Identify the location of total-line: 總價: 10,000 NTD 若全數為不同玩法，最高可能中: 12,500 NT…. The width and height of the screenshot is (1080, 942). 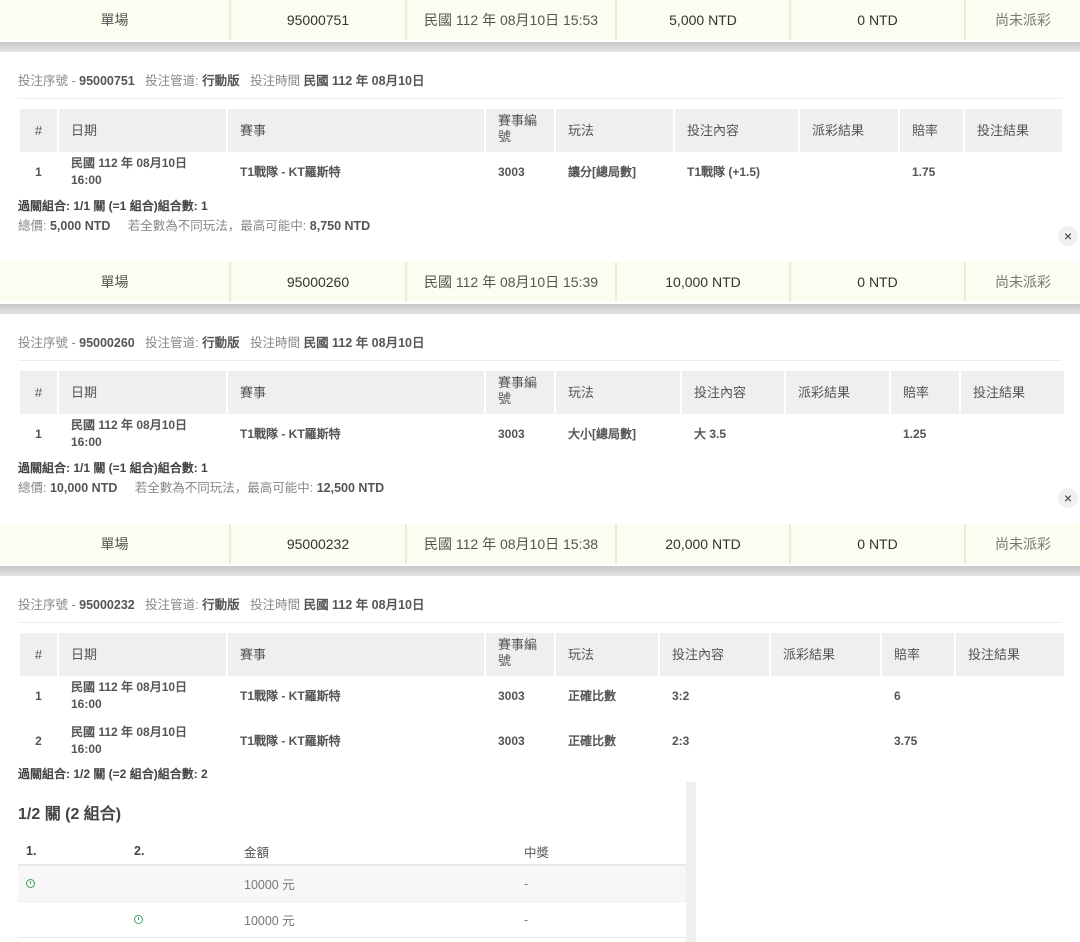
(201, 488).